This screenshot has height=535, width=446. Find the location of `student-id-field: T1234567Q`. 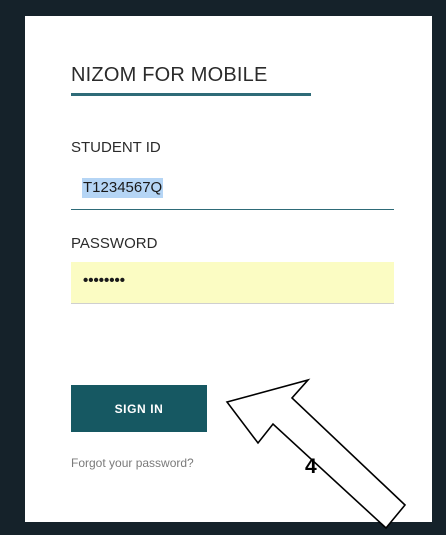

student-id-field: T1234567Q is located at coordinates (232, 190).